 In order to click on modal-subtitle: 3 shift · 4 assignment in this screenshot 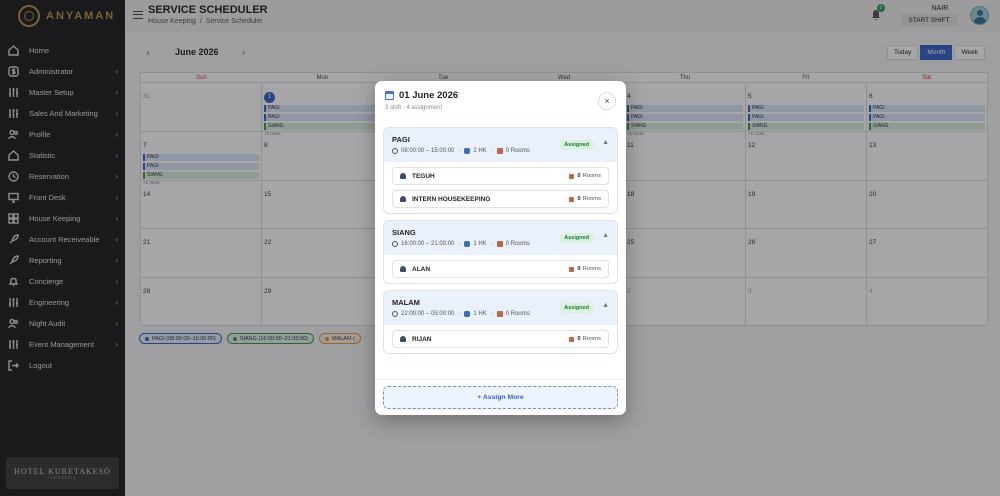, I will do `click(414, 108)`.